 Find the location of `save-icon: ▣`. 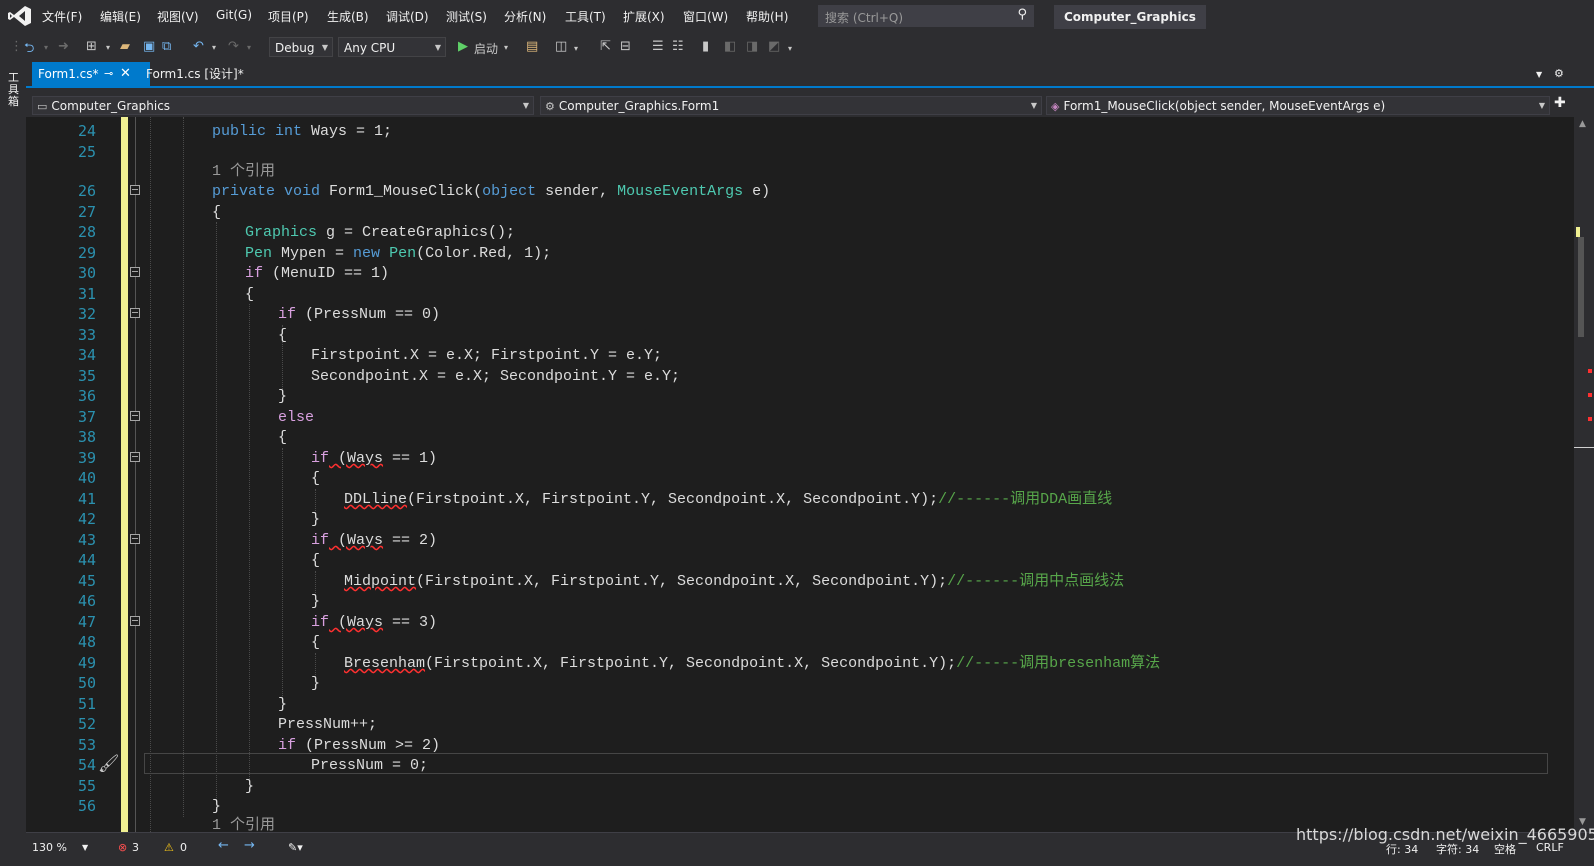

save-icon: ▣ is located at coordinates (149, 46).